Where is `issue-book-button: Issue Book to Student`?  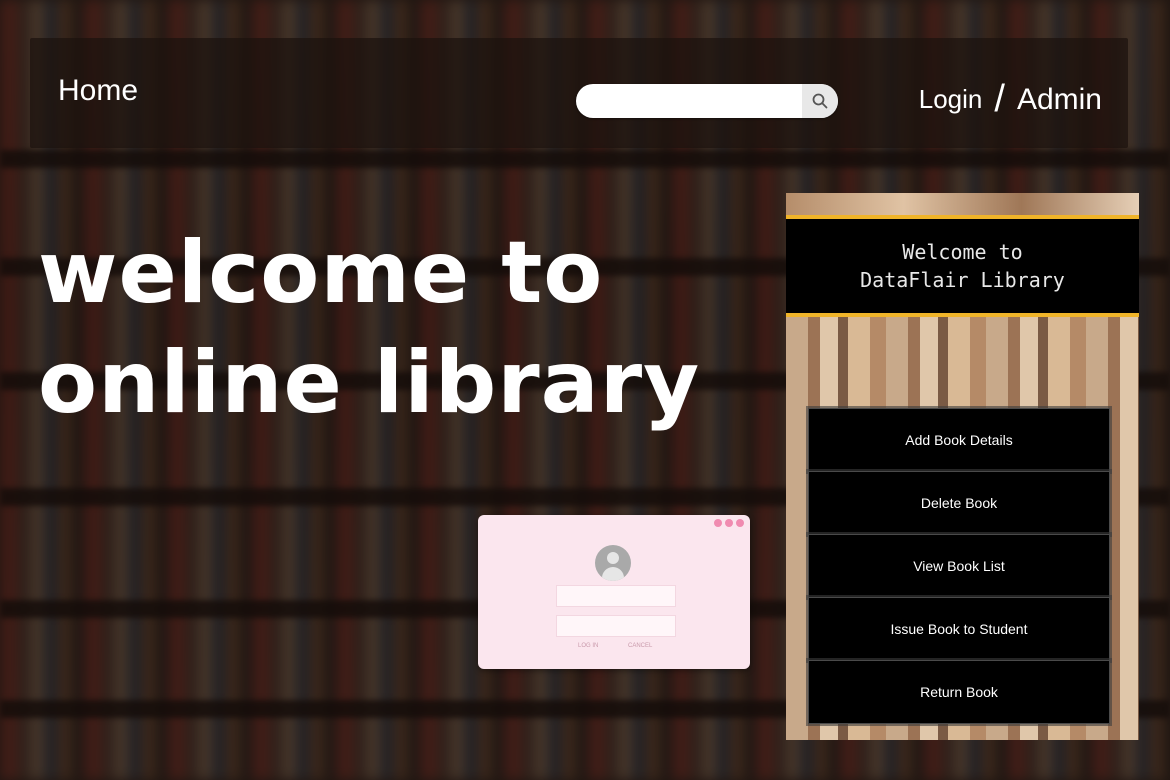 issue-book-button: Issue Book to Student is located at coordinates (959, 629).